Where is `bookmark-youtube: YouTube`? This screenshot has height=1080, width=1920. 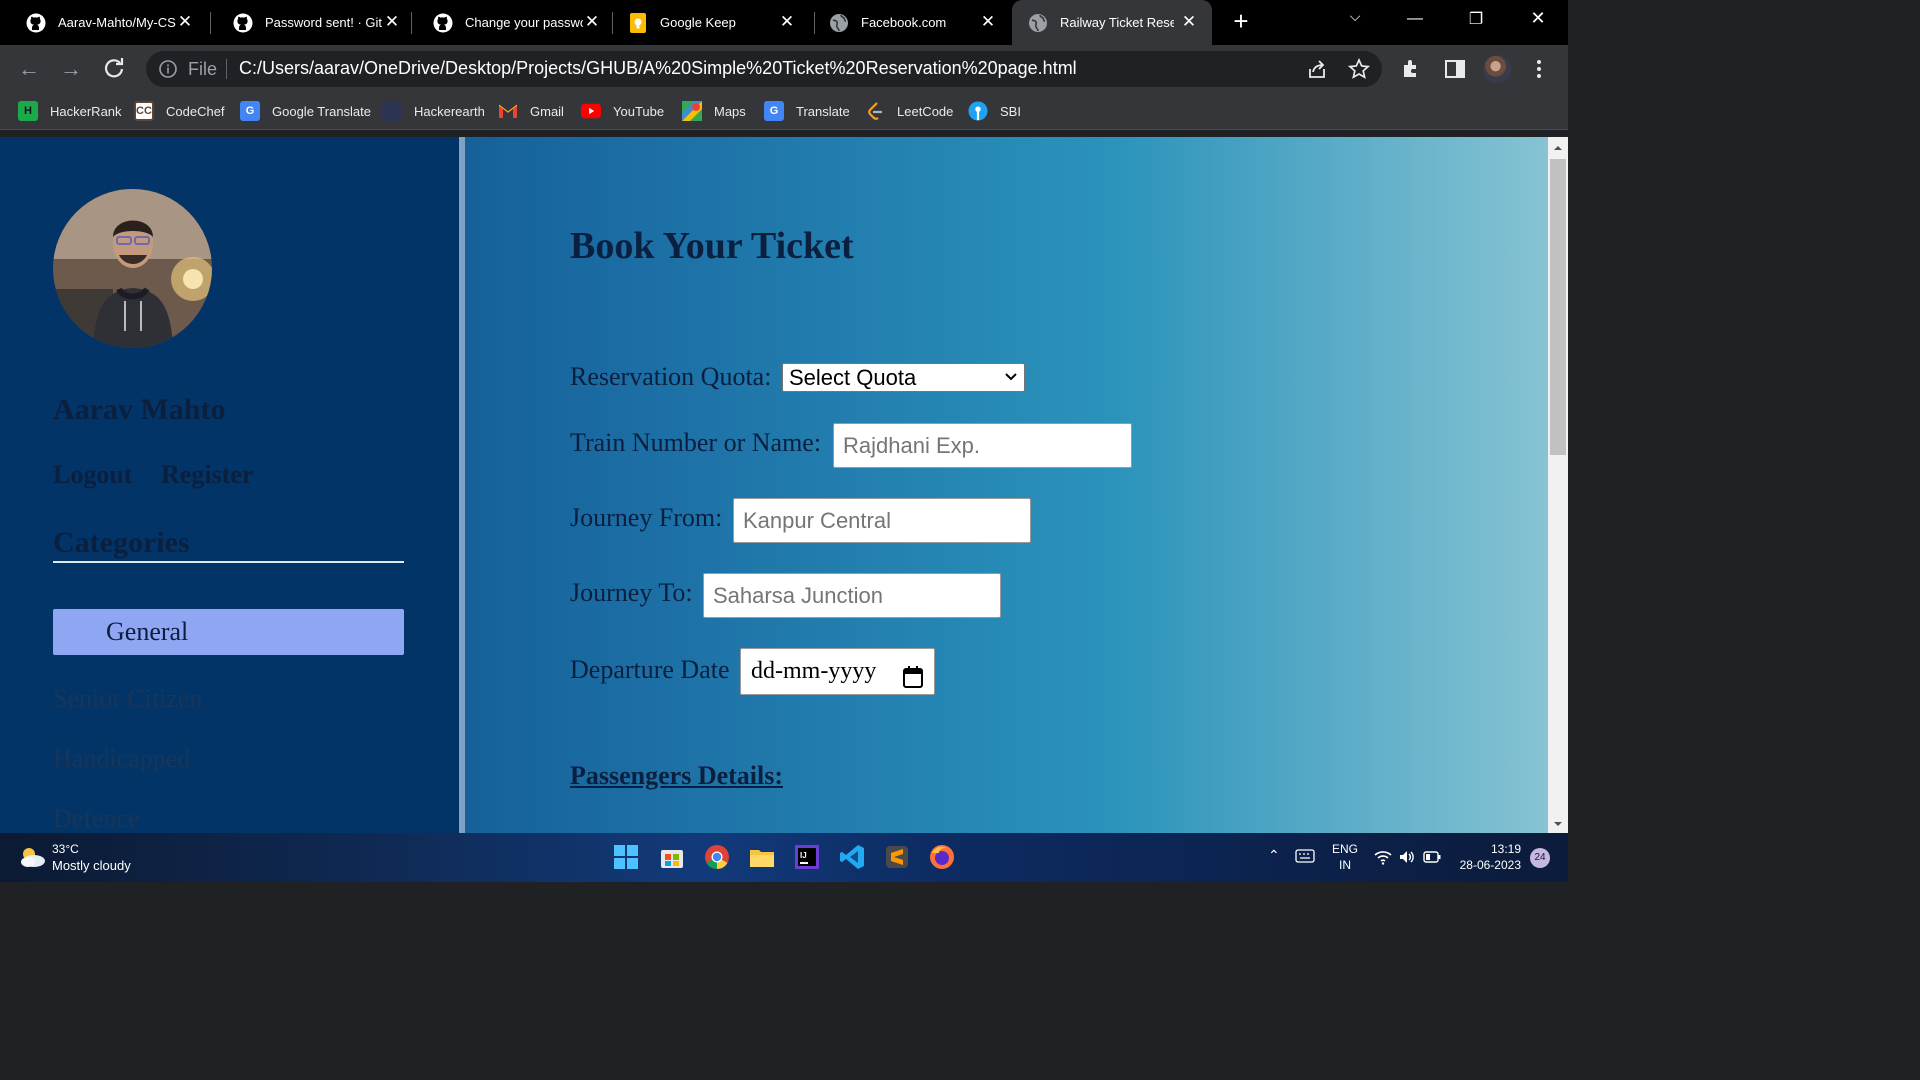
bookmark-youtube: YouTube is located at coordinates (622, 111).